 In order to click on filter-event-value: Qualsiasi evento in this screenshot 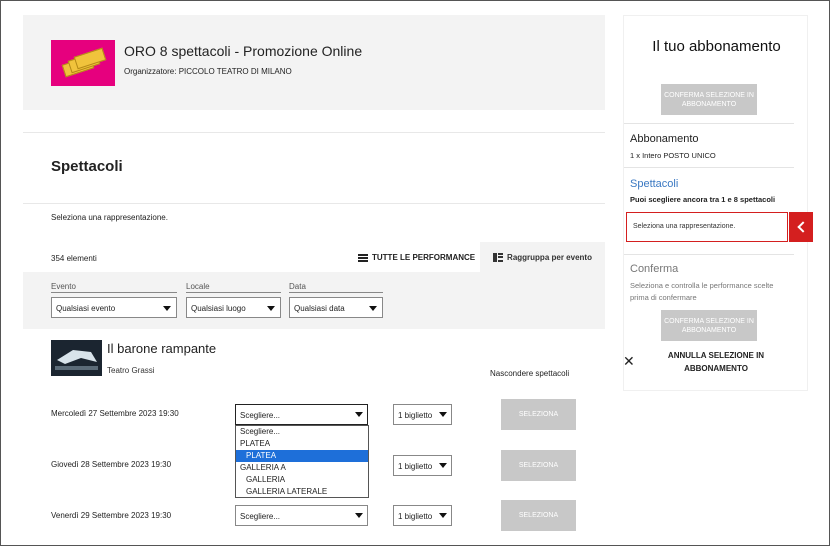, I will do `click(86, 308)`.